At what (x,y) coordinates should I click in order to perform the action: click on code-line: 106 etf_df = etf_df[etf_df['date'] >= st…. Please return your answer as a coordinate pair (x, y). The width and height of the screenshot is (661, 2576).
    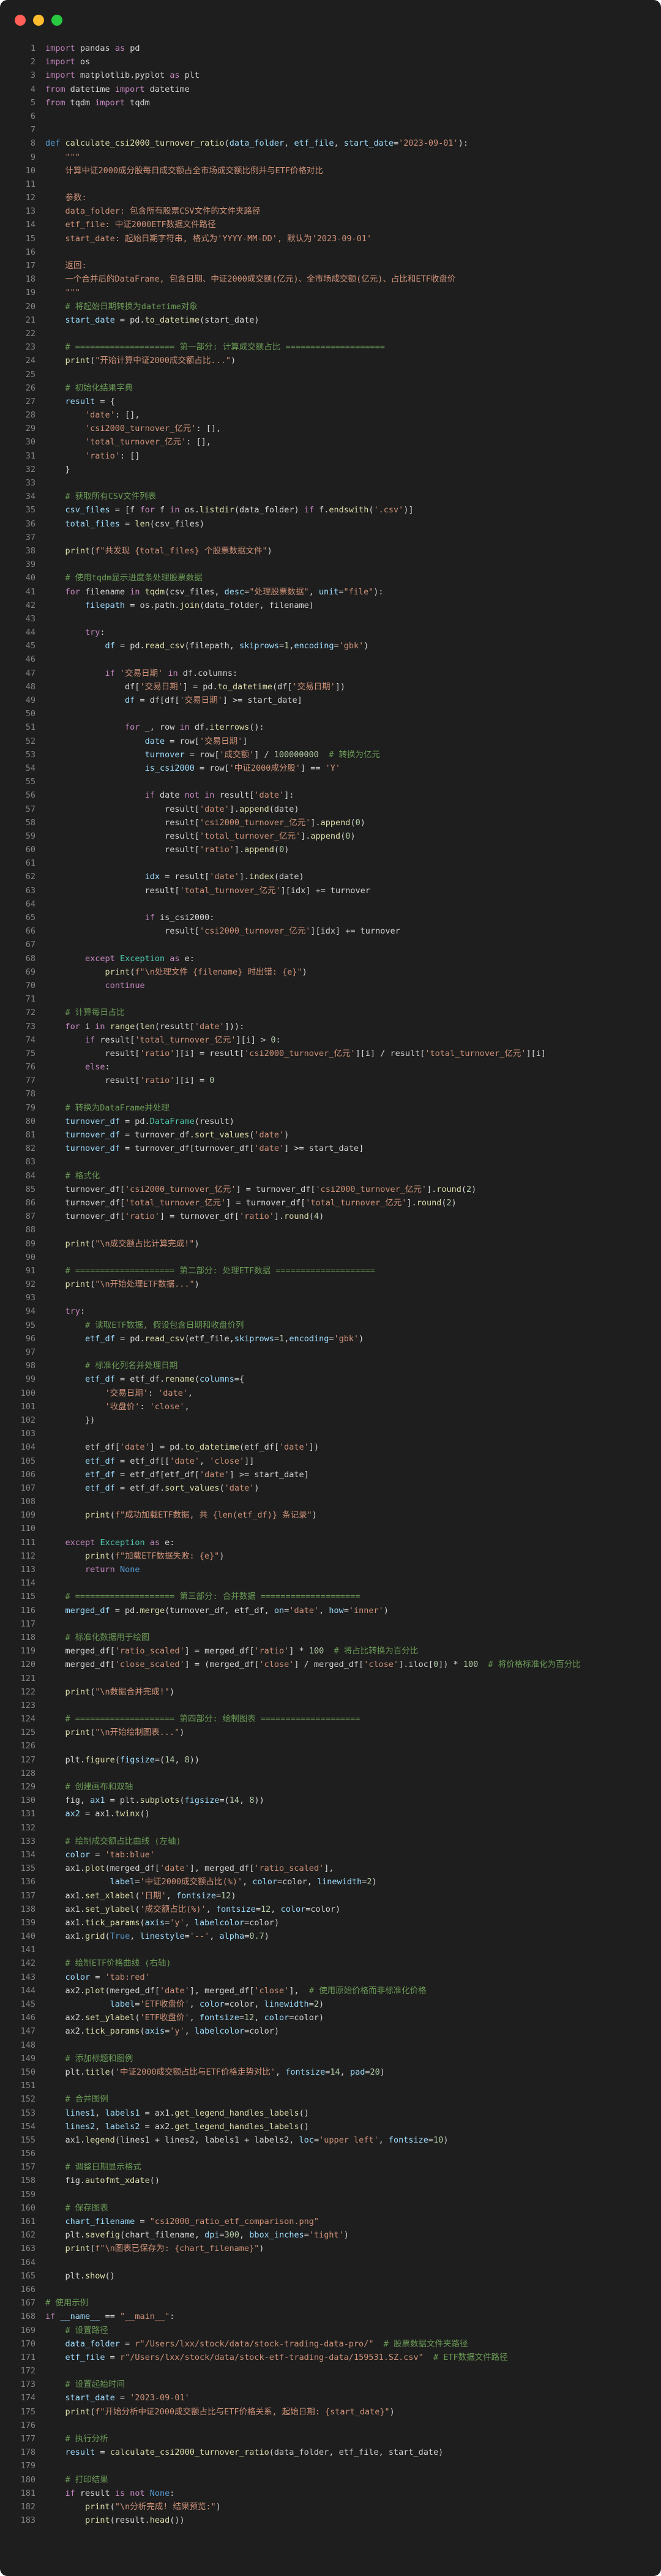
    Looking at the image, I should click on (330, 1474).